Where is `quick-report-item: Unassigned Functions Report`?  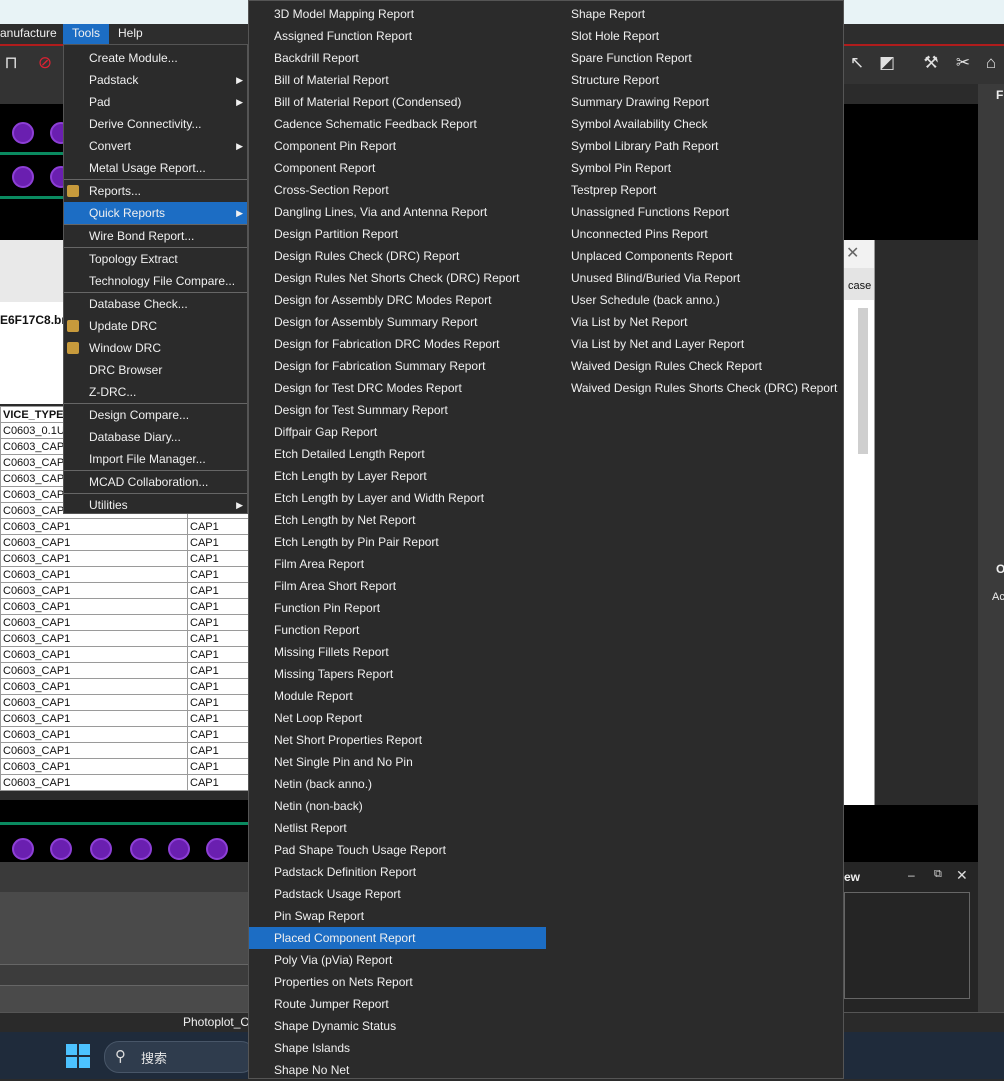
quick-report-item: Unassigned Functions Report is located at coordinates (694, 212).